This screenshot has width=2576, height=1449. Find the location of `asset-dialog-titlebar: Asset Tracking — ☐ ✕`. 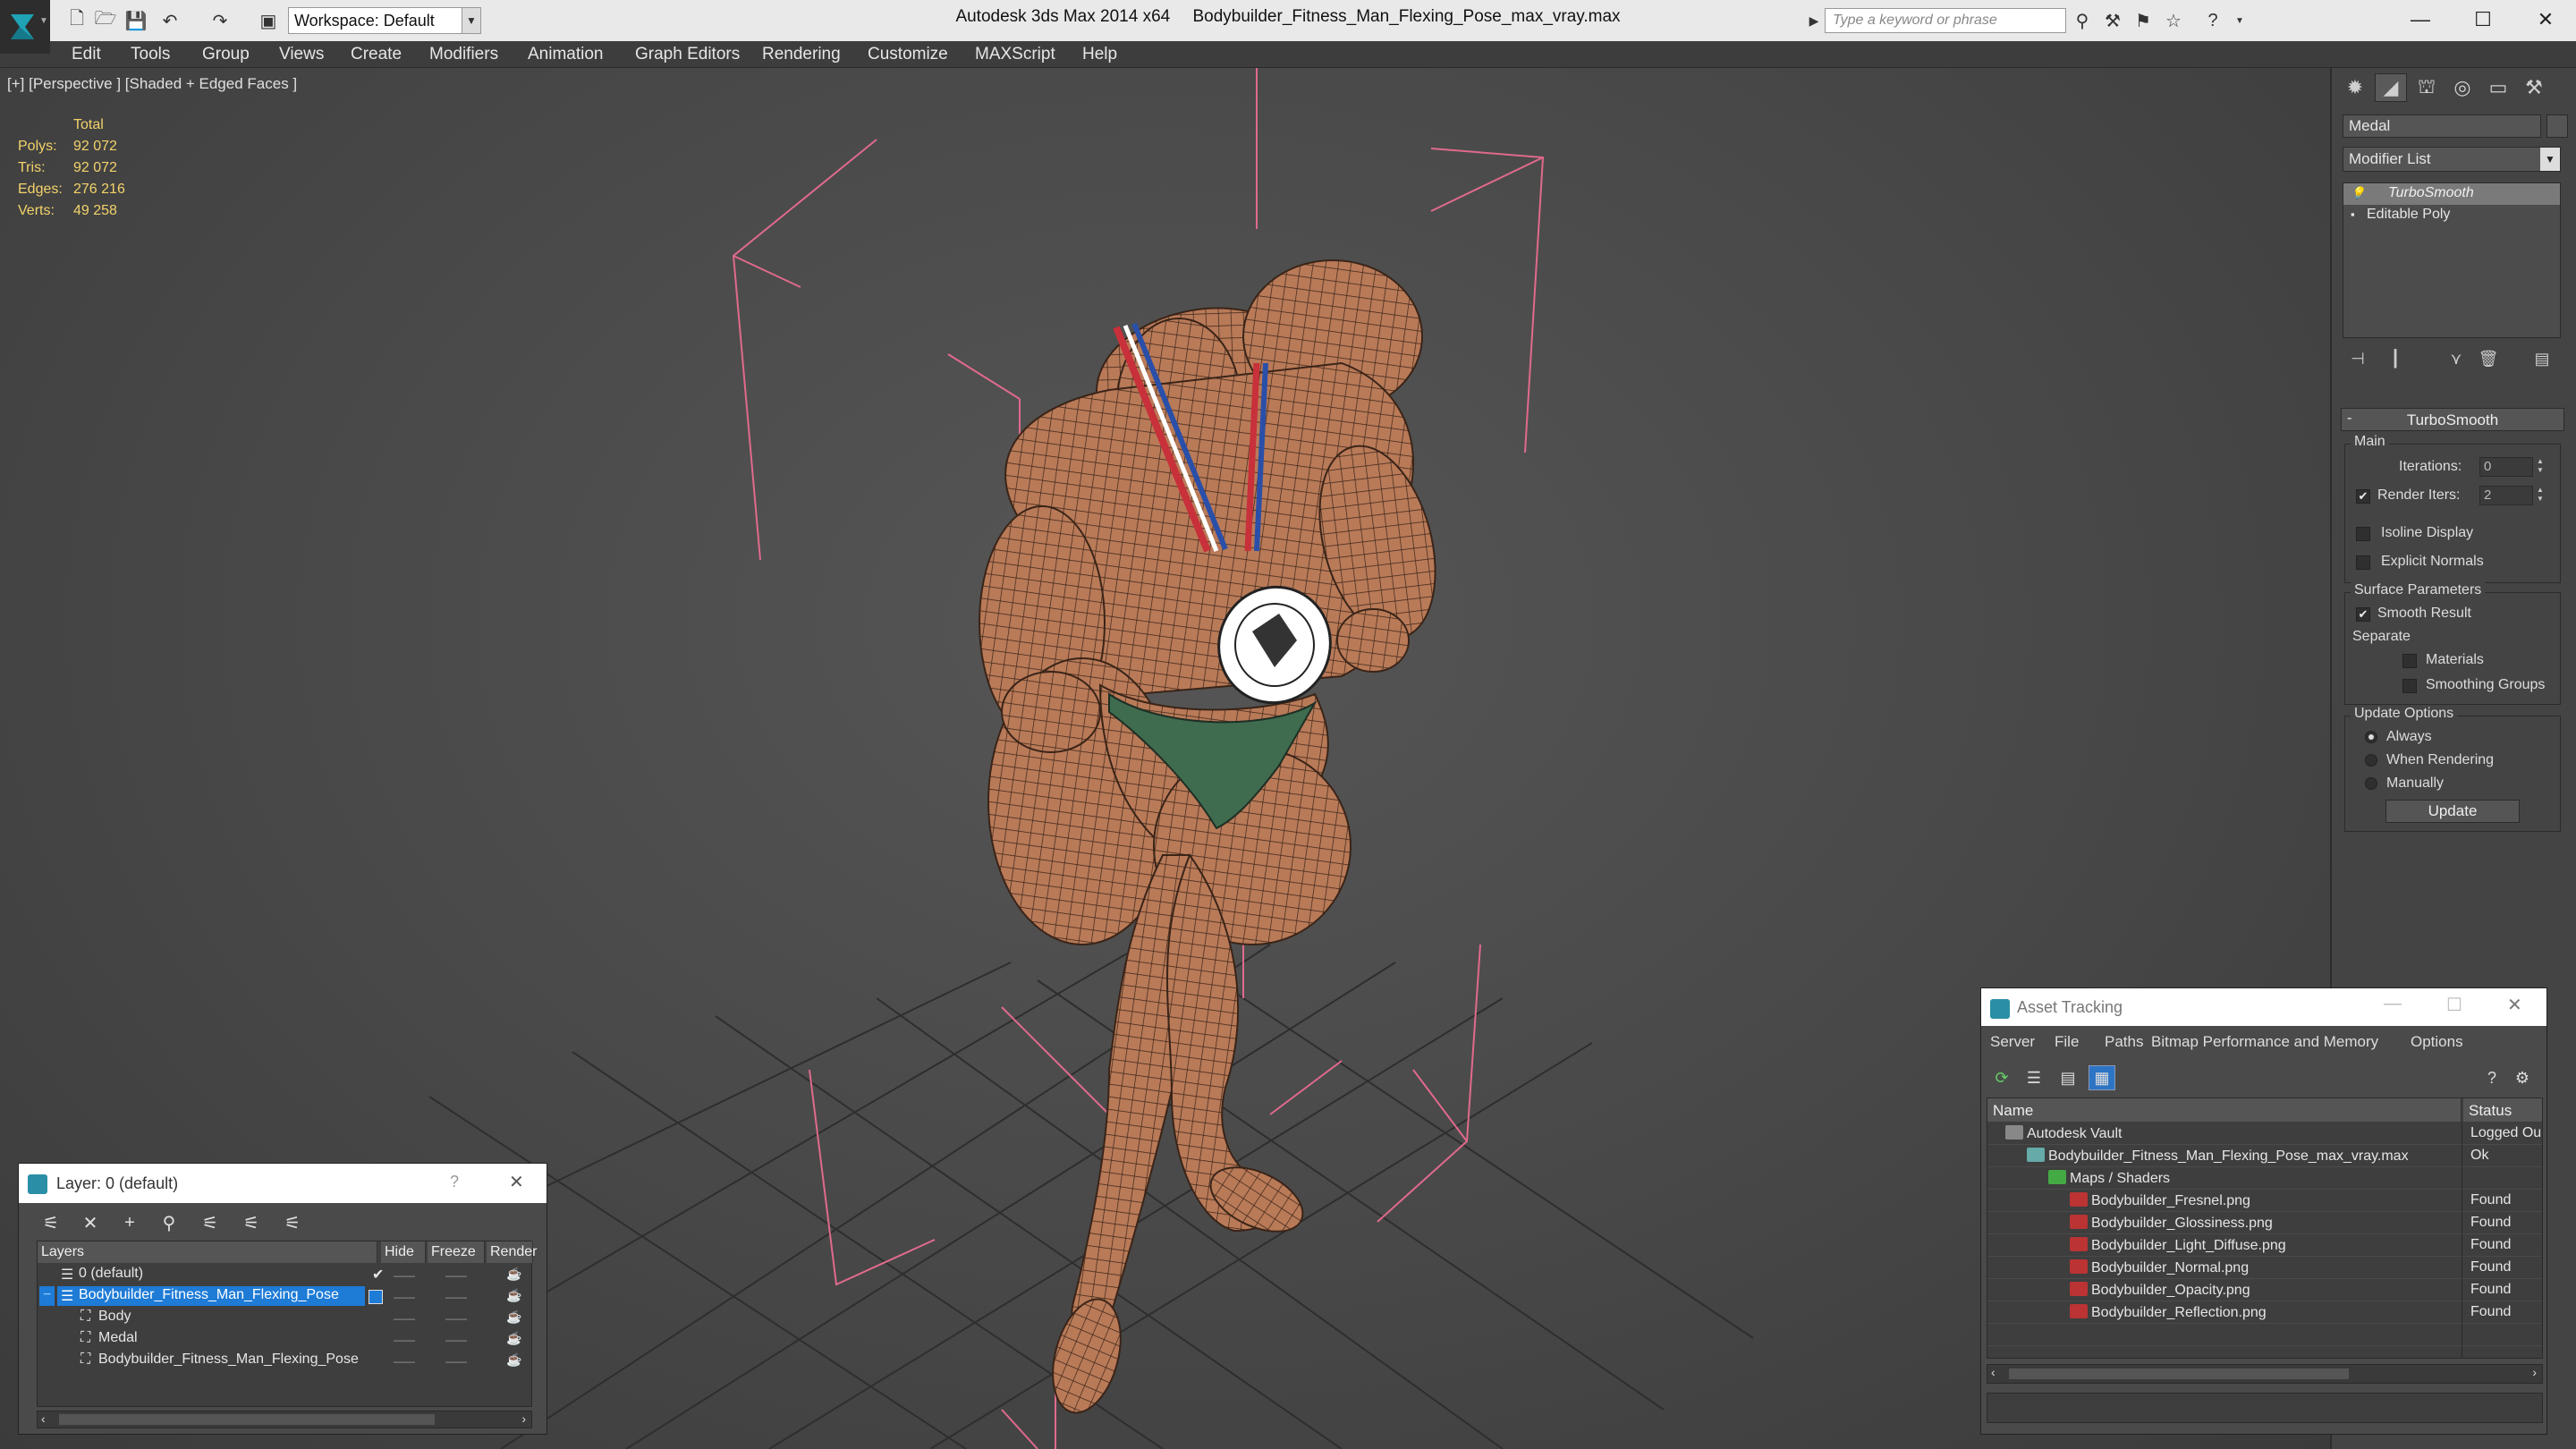

asset-dialog-titlebar: Asset Tracking — ☐ ✕ is located at coordinates (2263, 1007).